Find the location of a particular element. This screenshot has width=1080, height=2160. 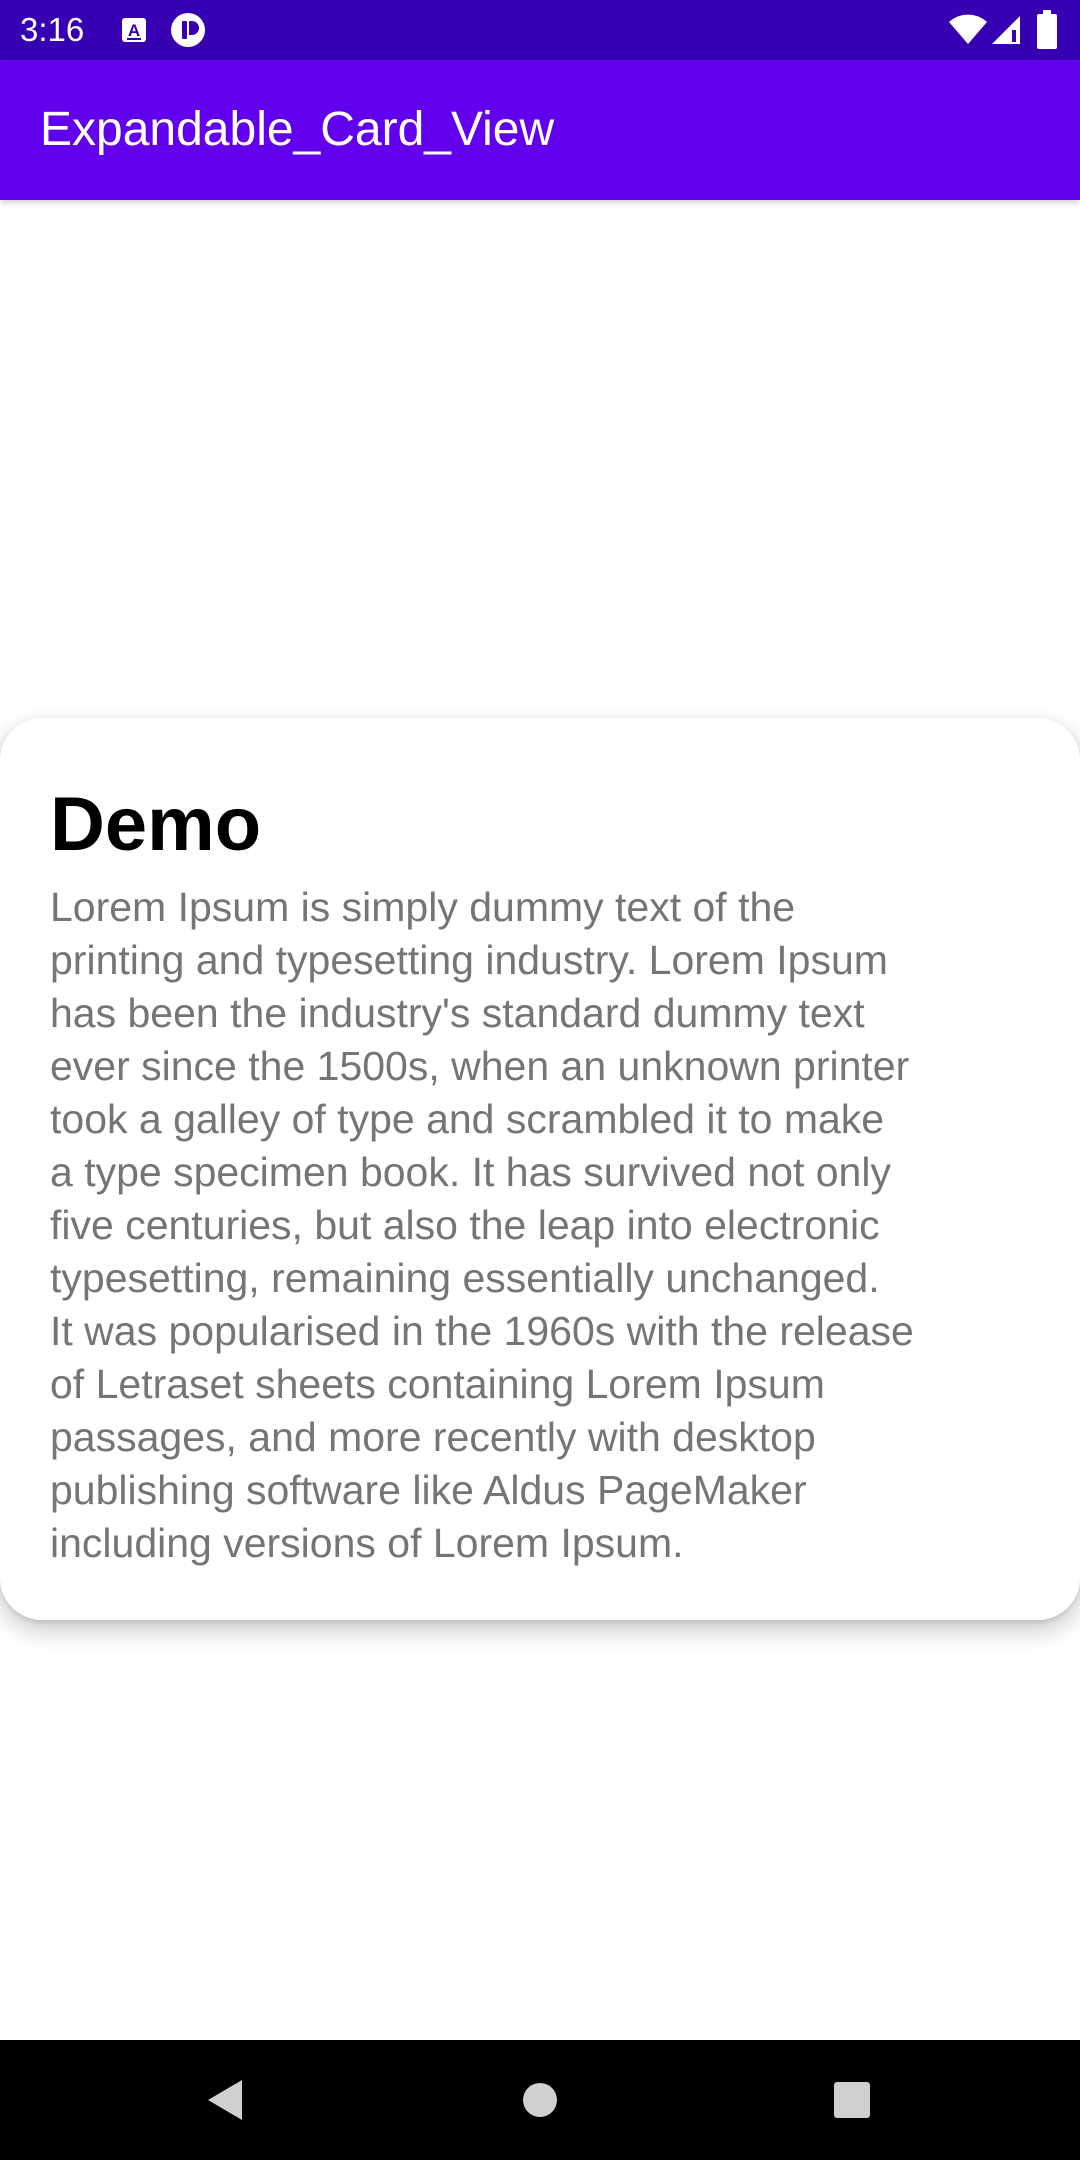

app-bar: Expandable_Card_View is located at coordinates (540, 130).